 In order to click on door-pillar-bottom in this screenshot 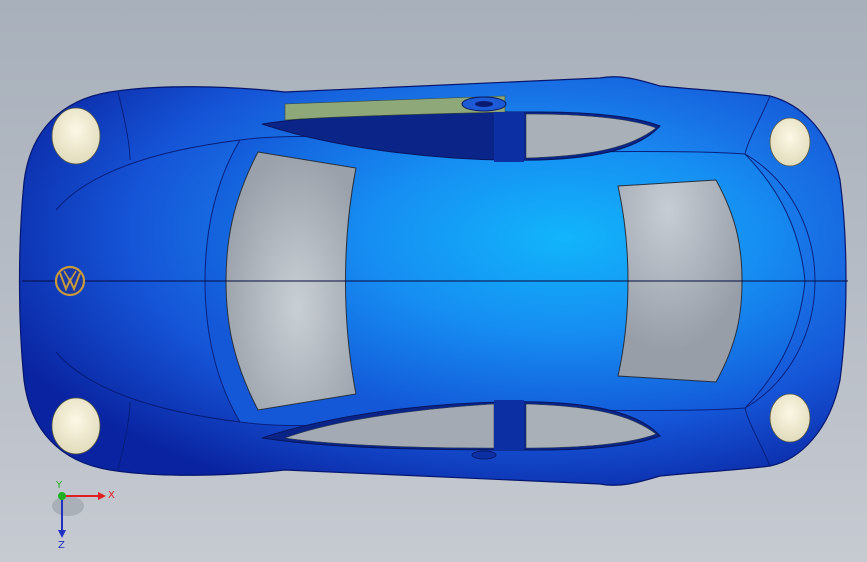, I will do `click(509, 425)`.